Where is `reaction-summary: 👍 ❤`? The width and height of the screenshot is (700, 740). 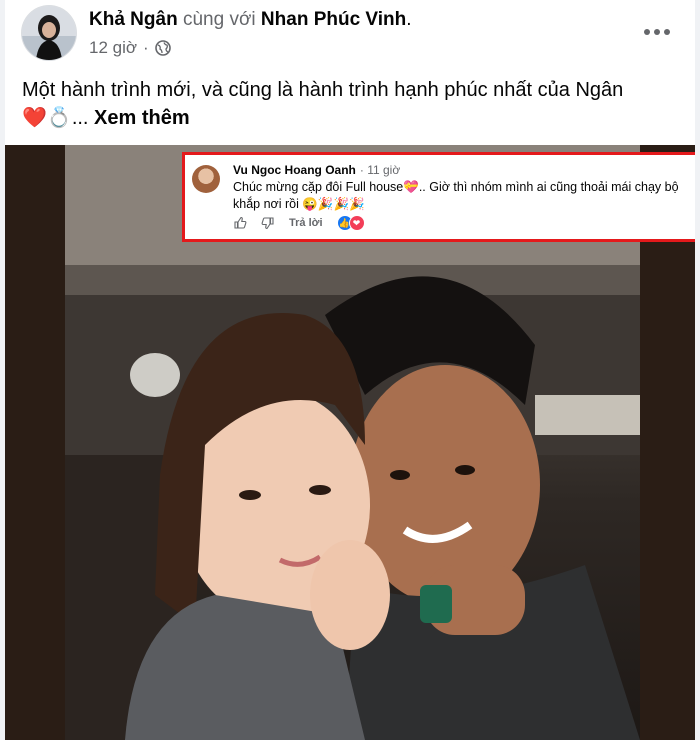
reaction-summary: 👍 ❤ is located at coordinates (350, 223).